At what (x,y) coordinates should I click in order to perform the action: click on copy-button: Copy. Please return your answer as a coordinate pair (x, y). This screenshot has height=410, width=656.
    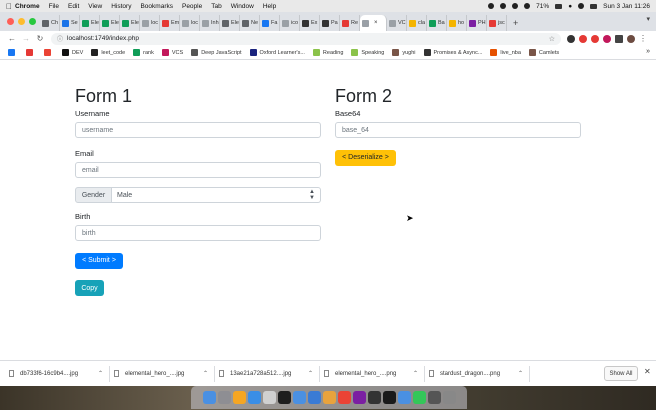
    Looking at the image, I should click on (89, 288).